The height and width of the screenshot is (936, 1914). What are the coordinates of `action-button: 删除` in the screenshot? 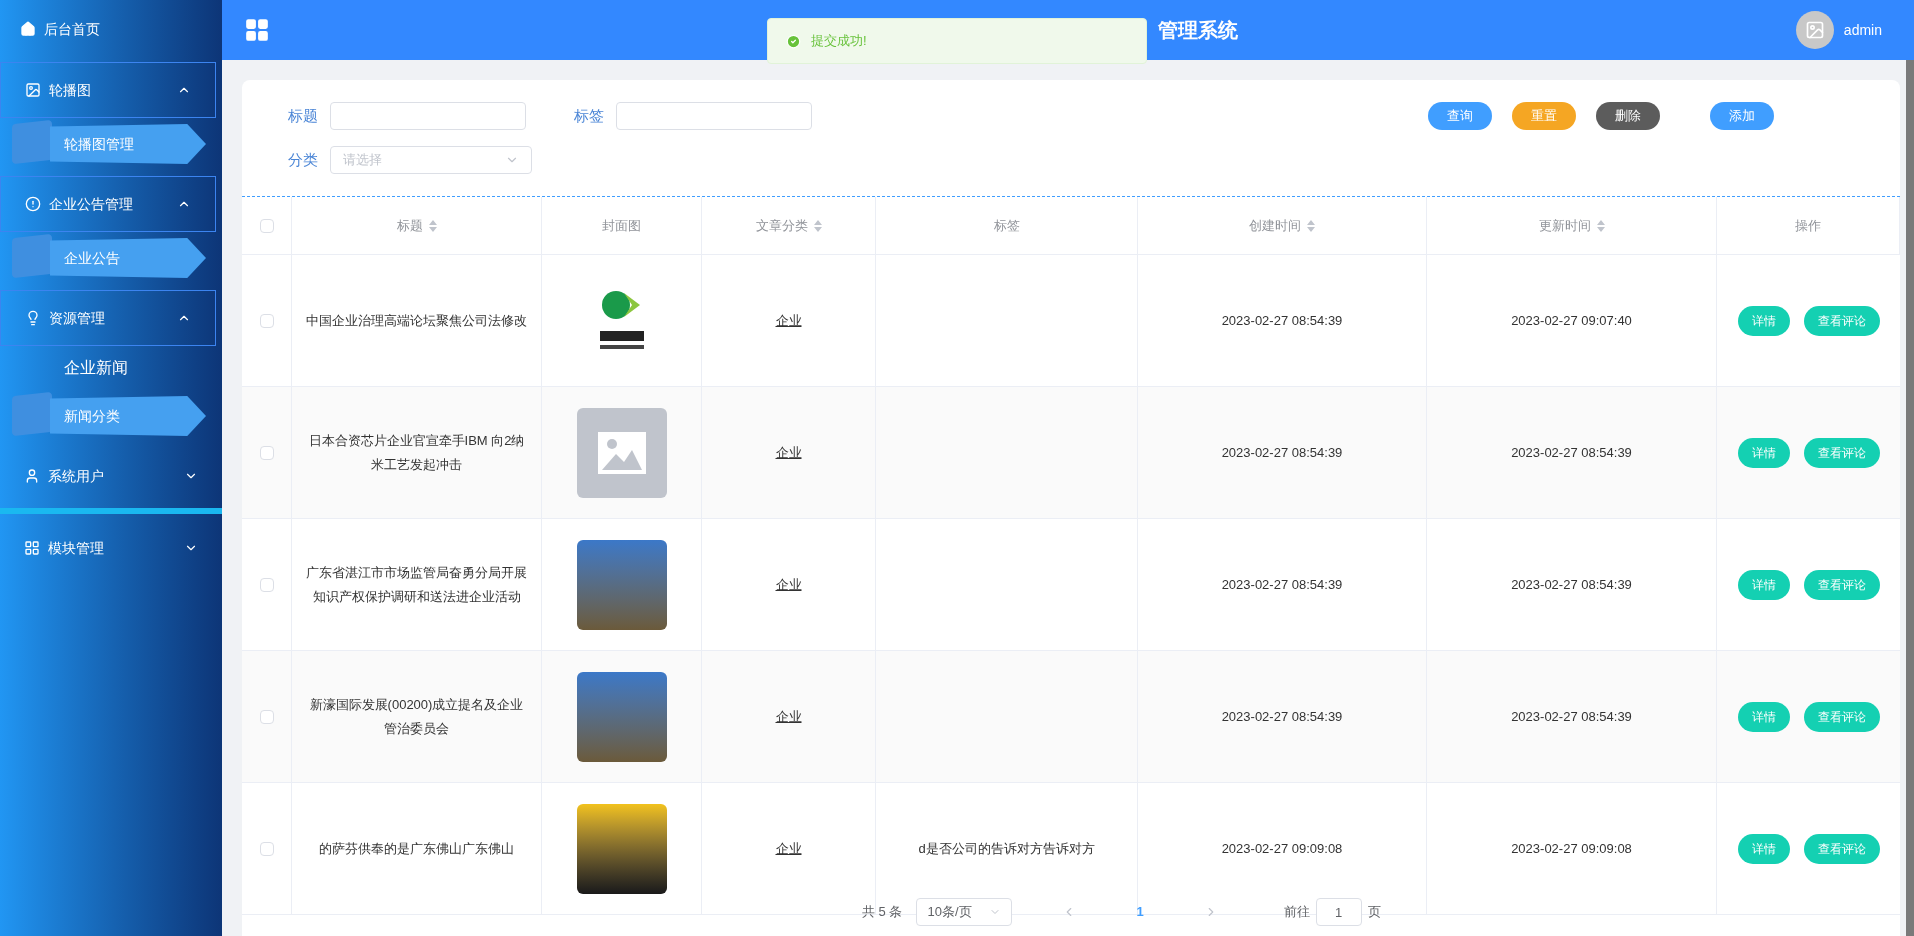 It's located at (1628, 116).